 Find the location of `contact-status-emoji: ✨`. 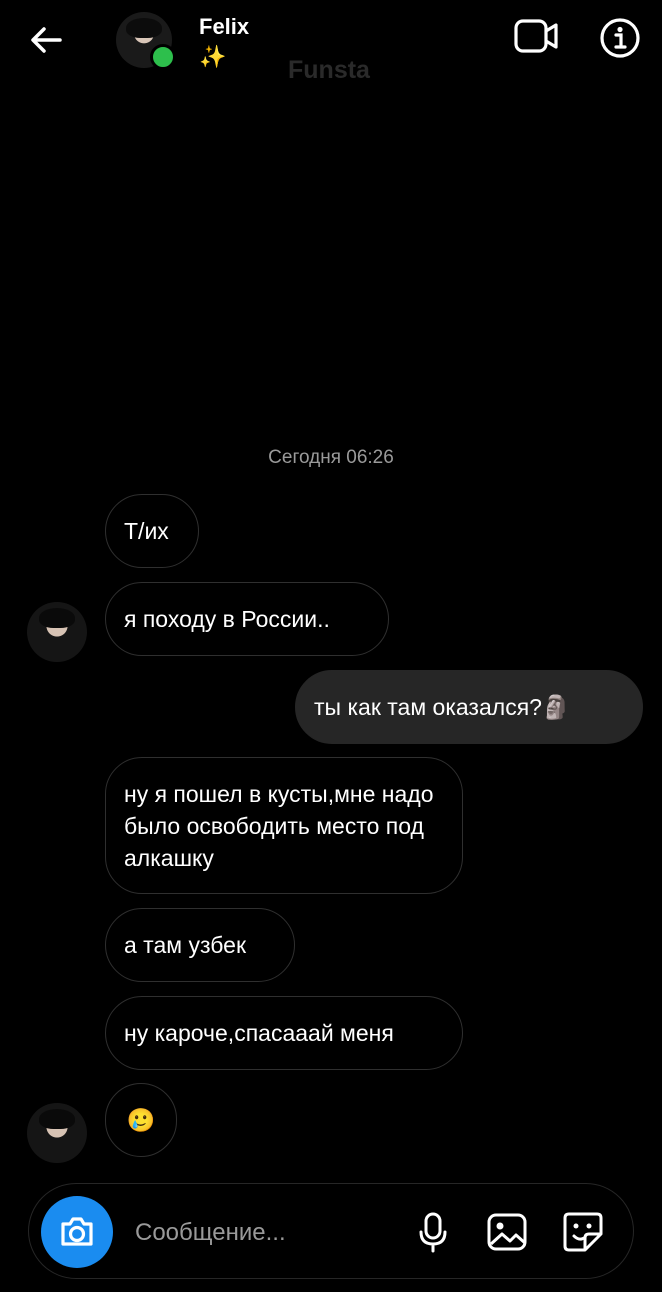

contact-status-emoji: ✨ is located at coordinates (213, 56).